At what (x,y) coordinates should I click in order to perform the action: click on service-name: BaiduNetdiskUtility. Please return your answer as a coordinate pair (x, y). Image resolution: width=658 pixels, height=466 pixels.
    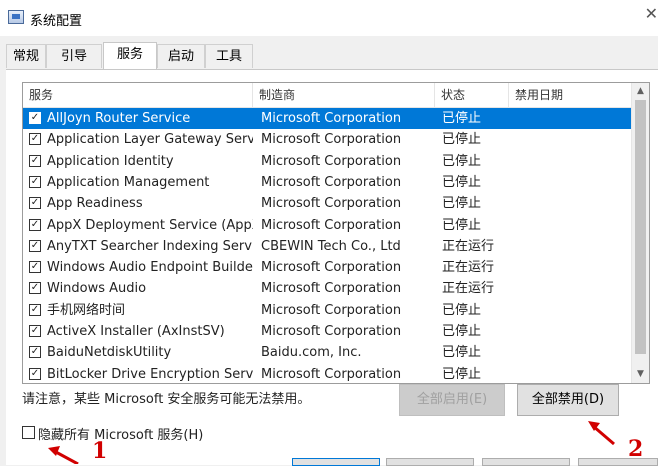
    Looking at the image, I should click on (109, 353).